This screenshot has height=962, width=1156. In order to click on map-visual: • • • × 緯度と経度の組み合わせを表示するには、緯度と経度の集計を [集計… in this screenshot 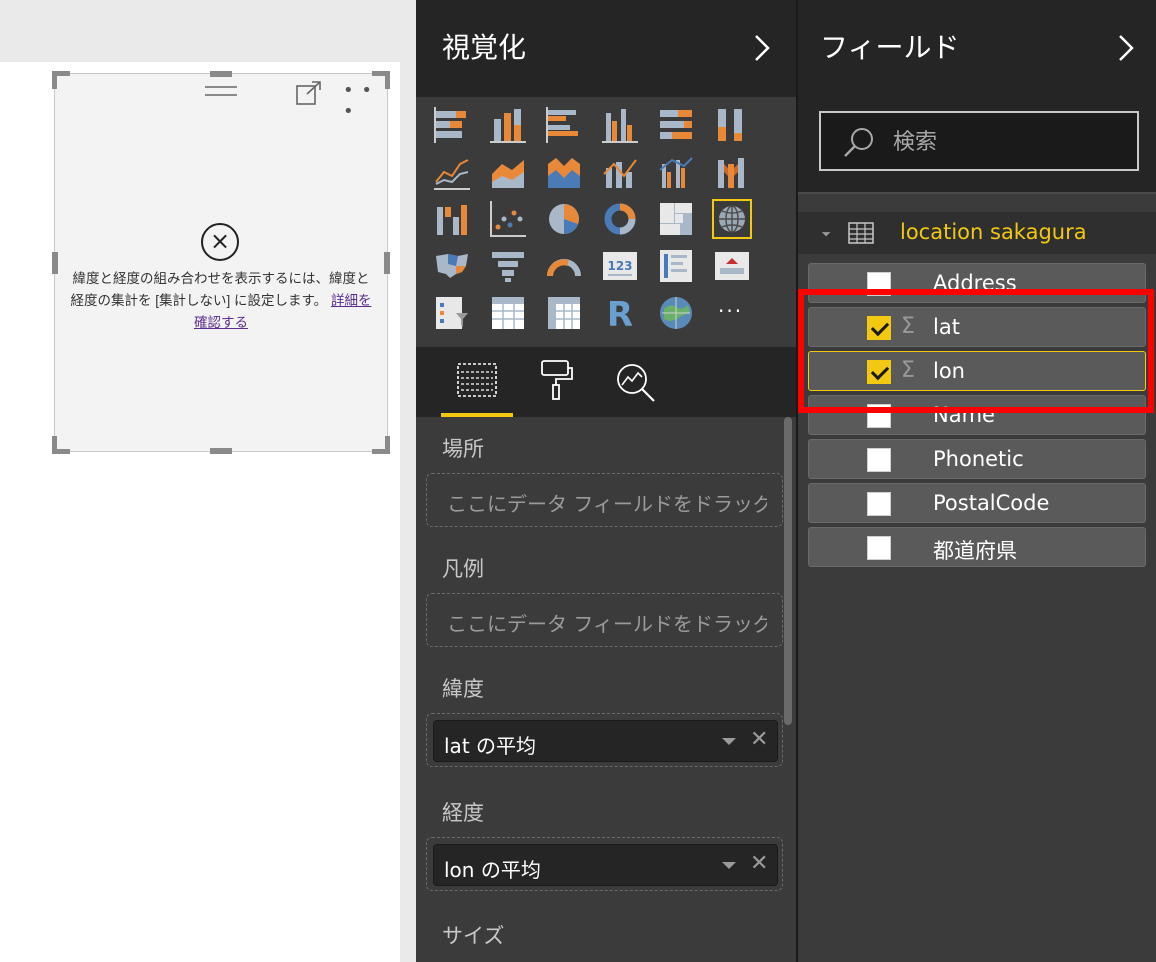, I will do `click(221, 262)`.